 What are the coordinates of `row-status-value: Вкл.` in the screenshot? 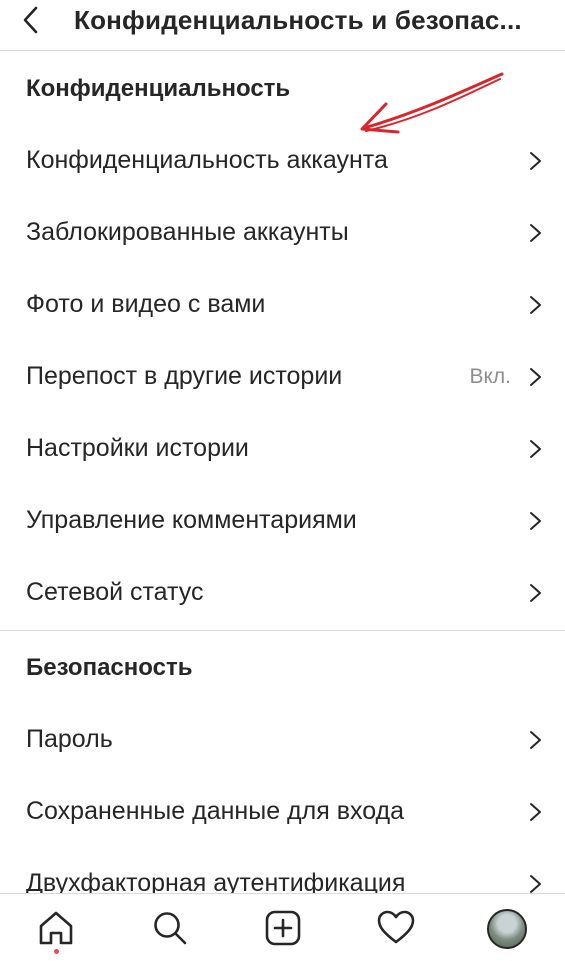 It's located at (490, 376).